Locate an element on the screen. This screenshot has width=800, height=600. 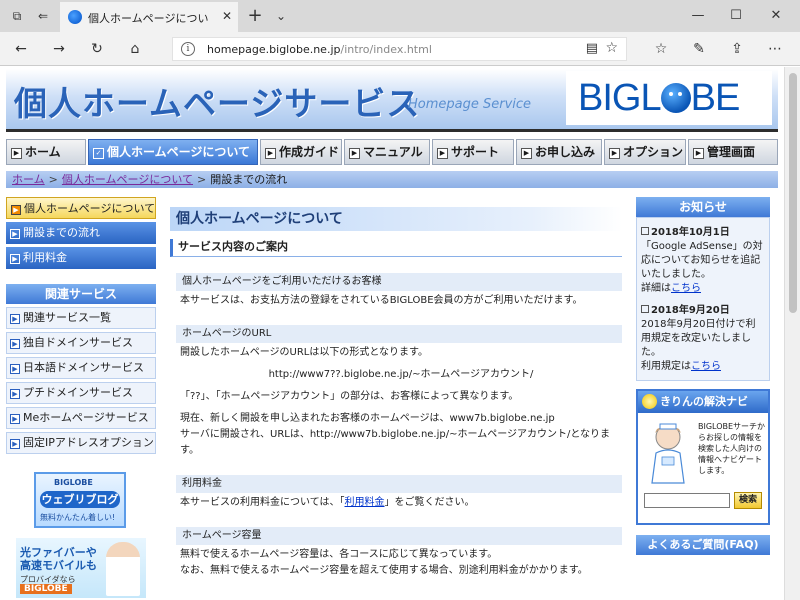
breadcrumb-current: 開設までの流れ is located at coordinates (249, 179).